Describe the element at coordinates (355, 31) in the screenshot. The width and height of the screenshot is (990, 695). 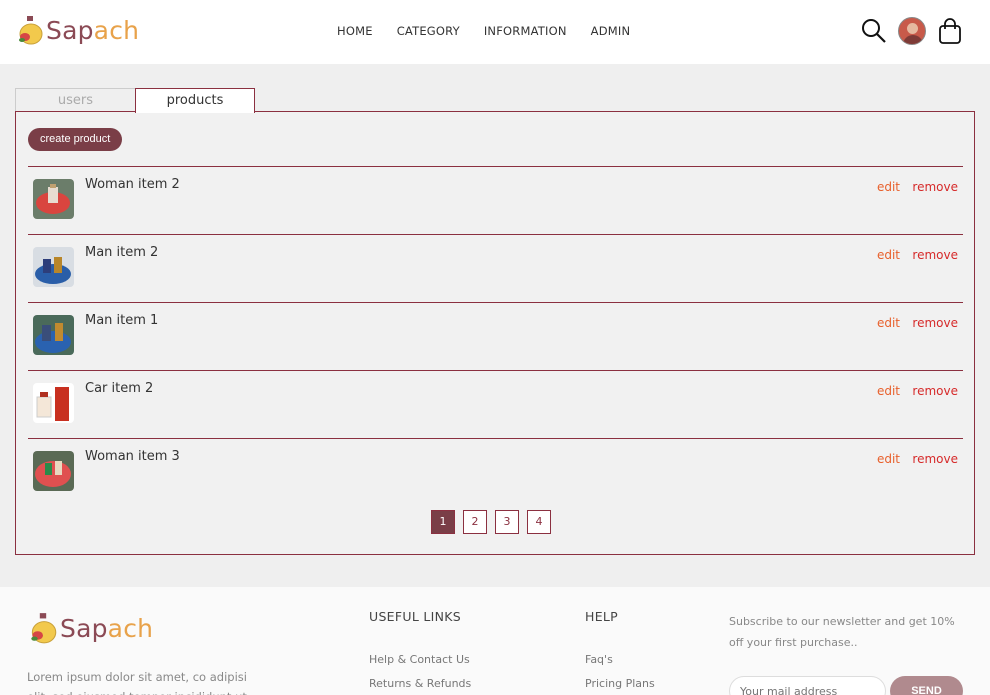
I see `nav-home: HOME` at that location.